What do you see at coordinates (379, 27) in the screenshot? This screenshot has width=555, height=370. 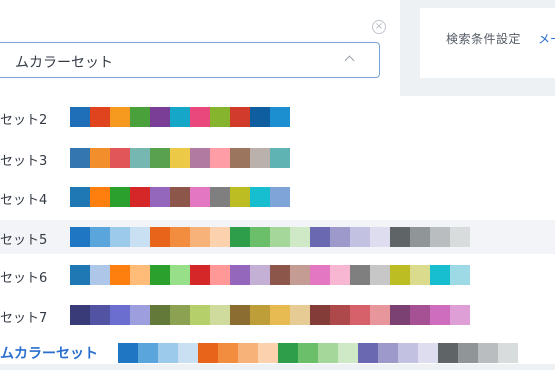 I see `close-icon: ×` at bounding box center [379, 27].